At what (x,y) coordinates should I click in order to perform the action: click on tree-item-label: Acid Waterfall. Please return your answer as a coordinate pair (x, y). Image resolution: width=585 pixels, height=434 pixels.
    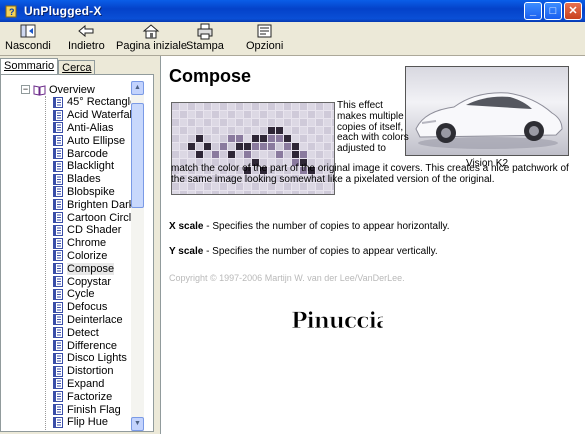
    Looking at the image, I should click on (100, 115).